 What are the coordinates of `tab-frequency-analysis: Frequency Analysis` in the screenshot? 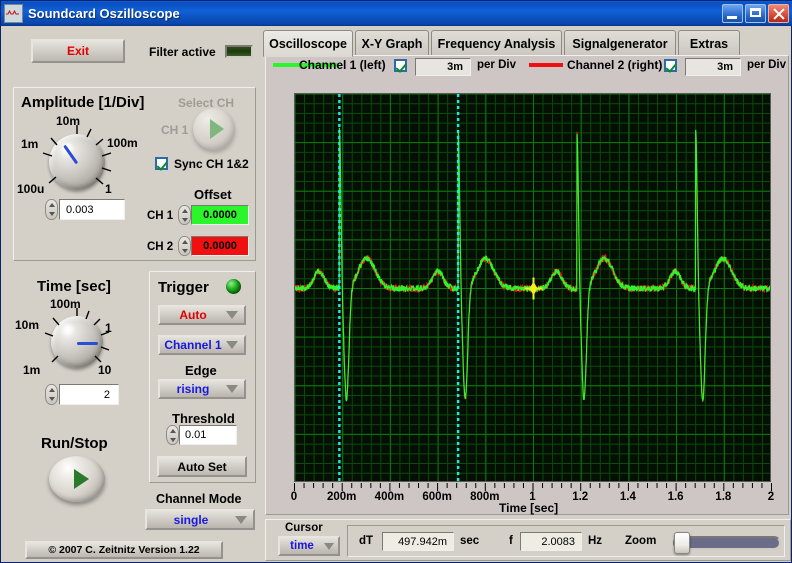 It's located at (496, 43).